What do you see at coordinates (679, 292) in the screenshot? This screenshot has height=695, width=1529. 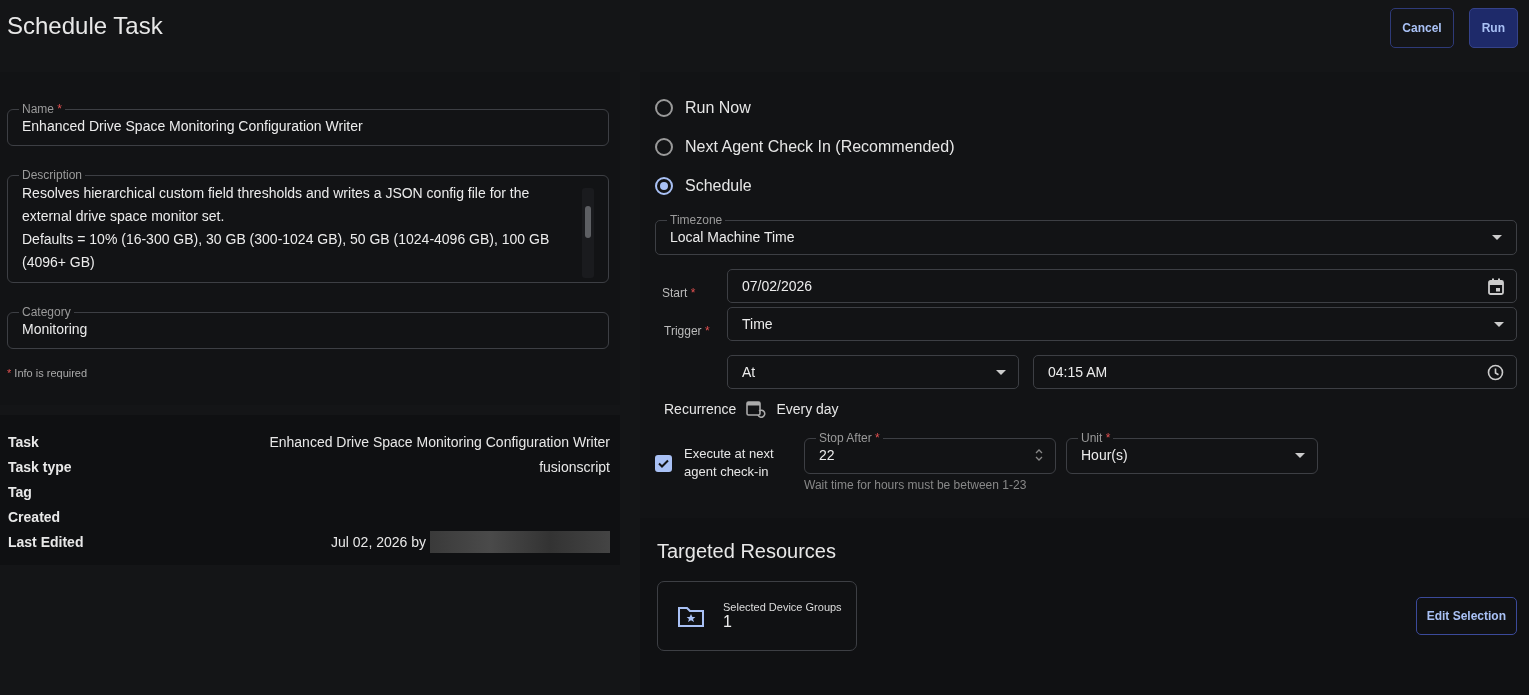 I see `start-label: Start *` at bounding box center [679, 292].